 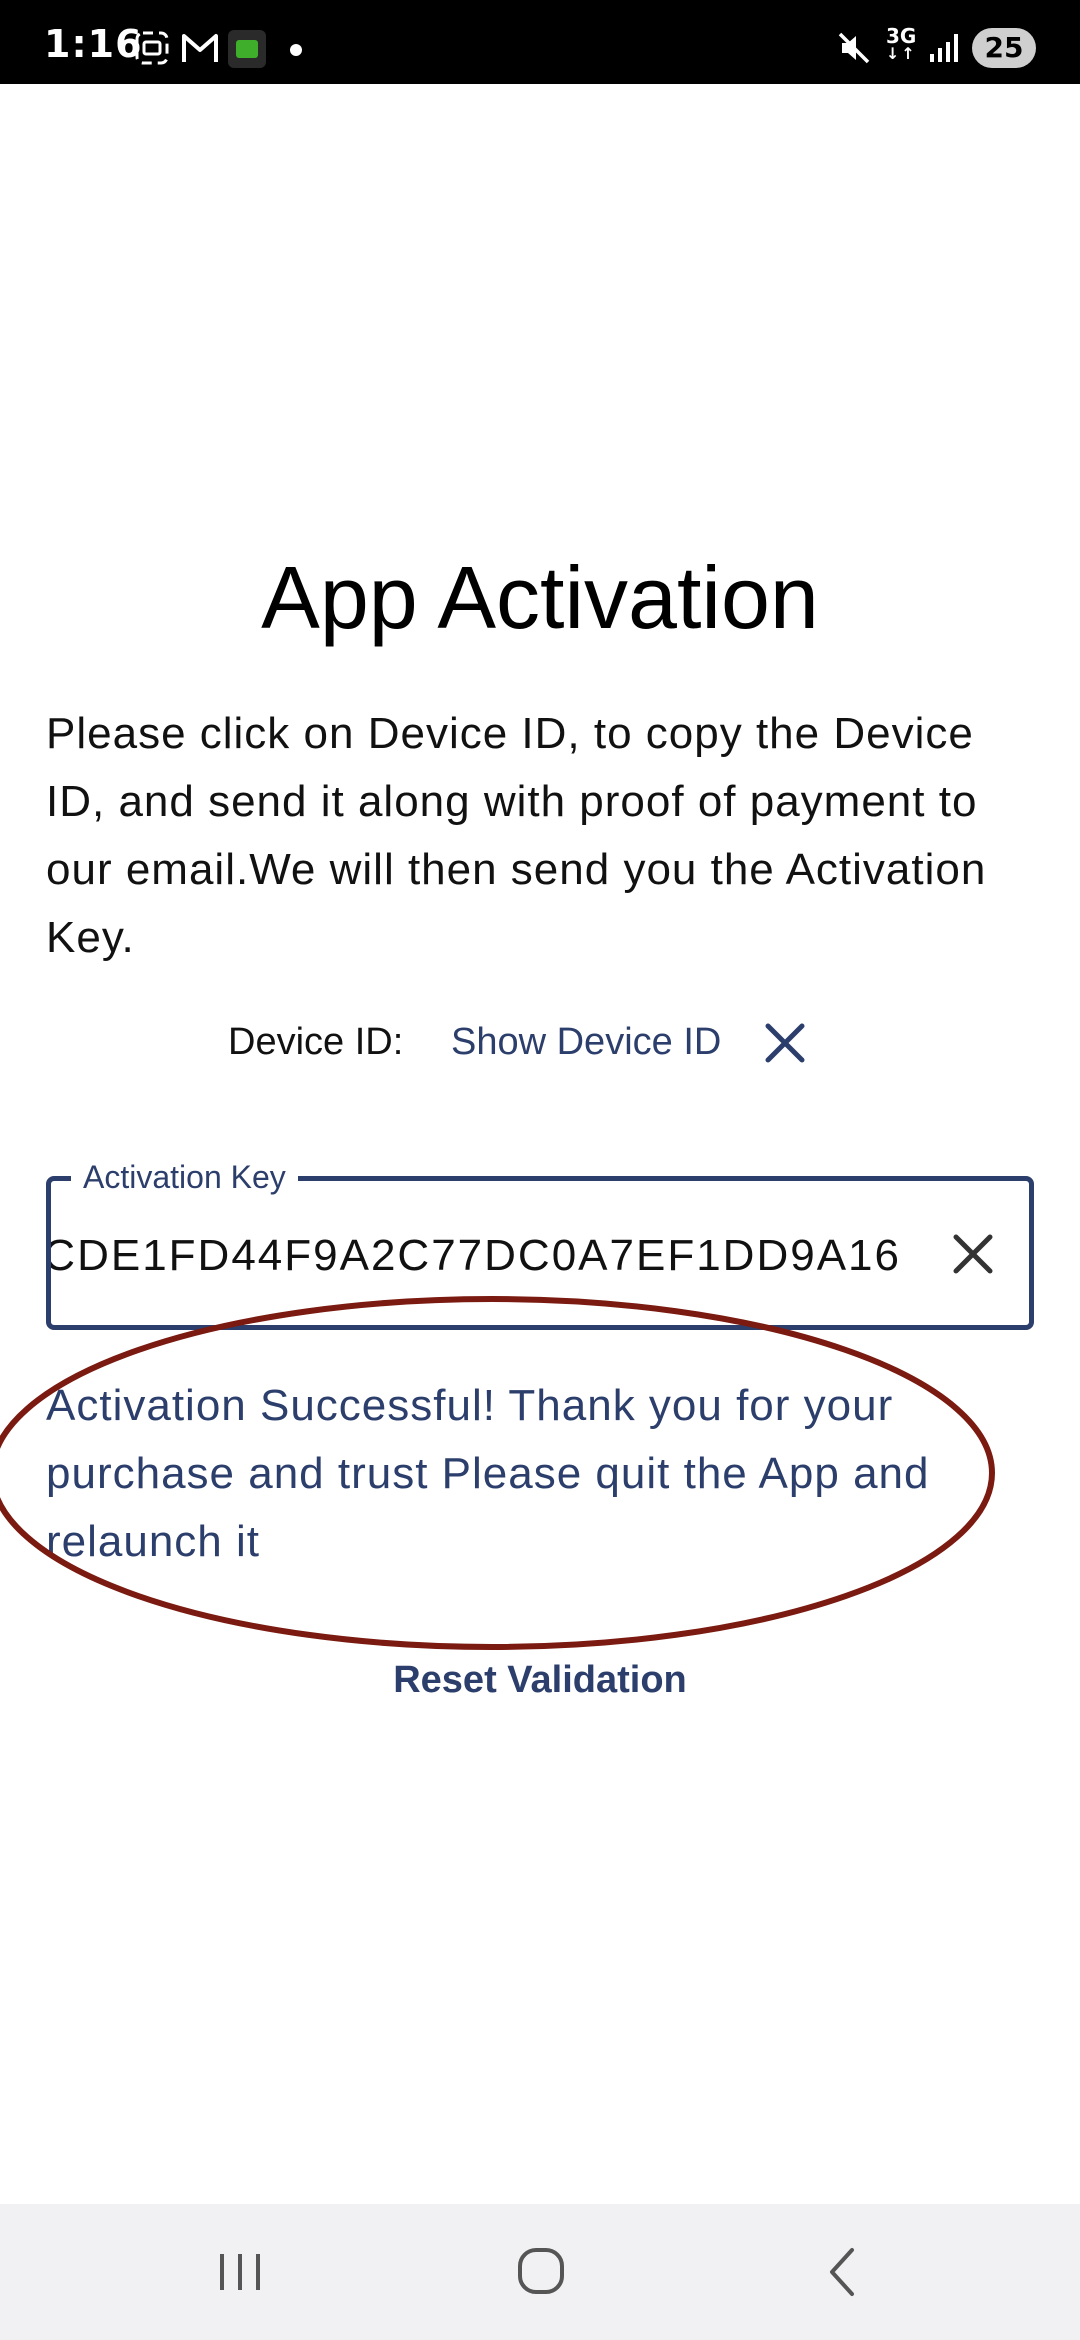 I want to click on status-bar: 1:16 3G ↓↑ 25, so click(x=540, y=42).